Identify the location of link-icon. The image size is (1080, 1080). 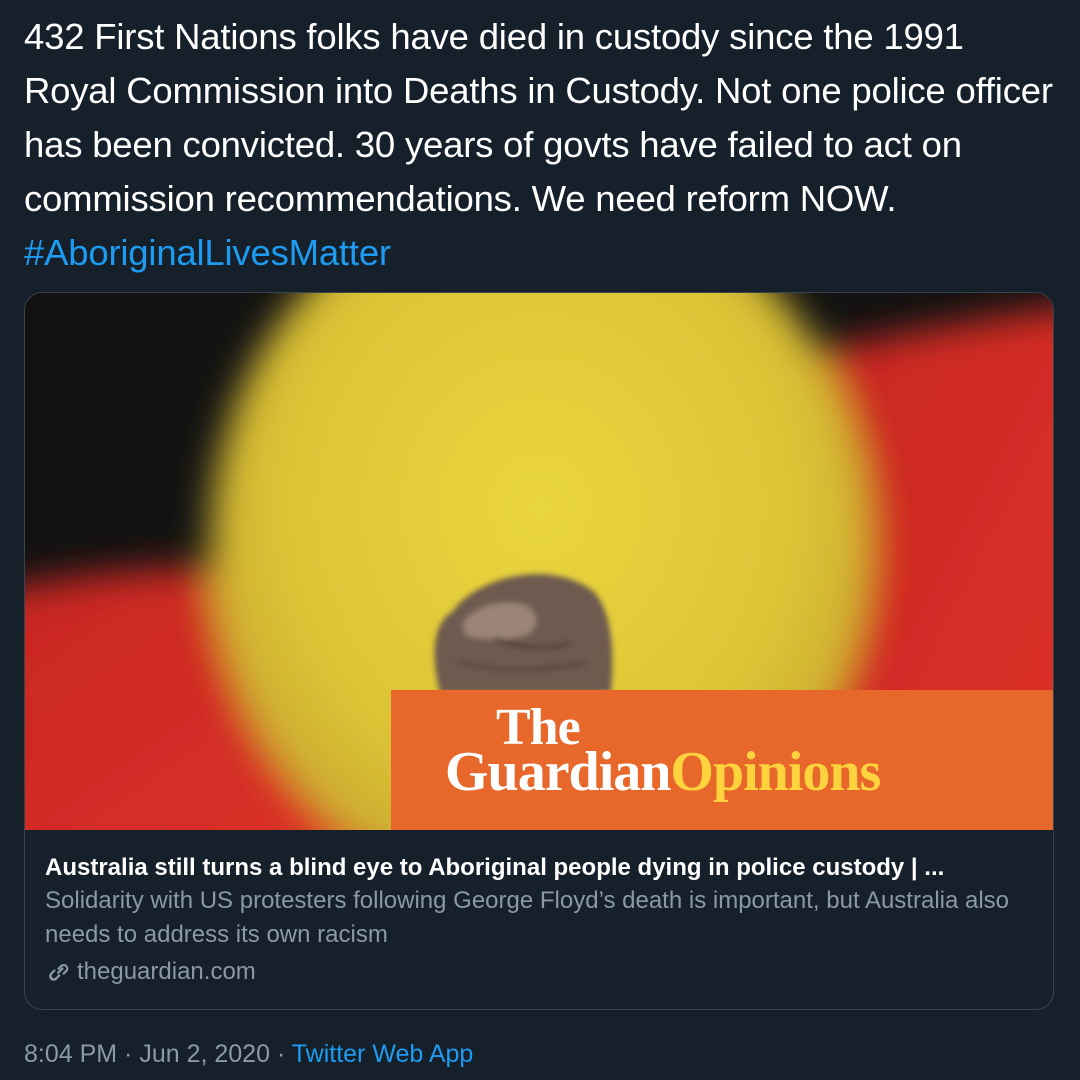
(59, 972).